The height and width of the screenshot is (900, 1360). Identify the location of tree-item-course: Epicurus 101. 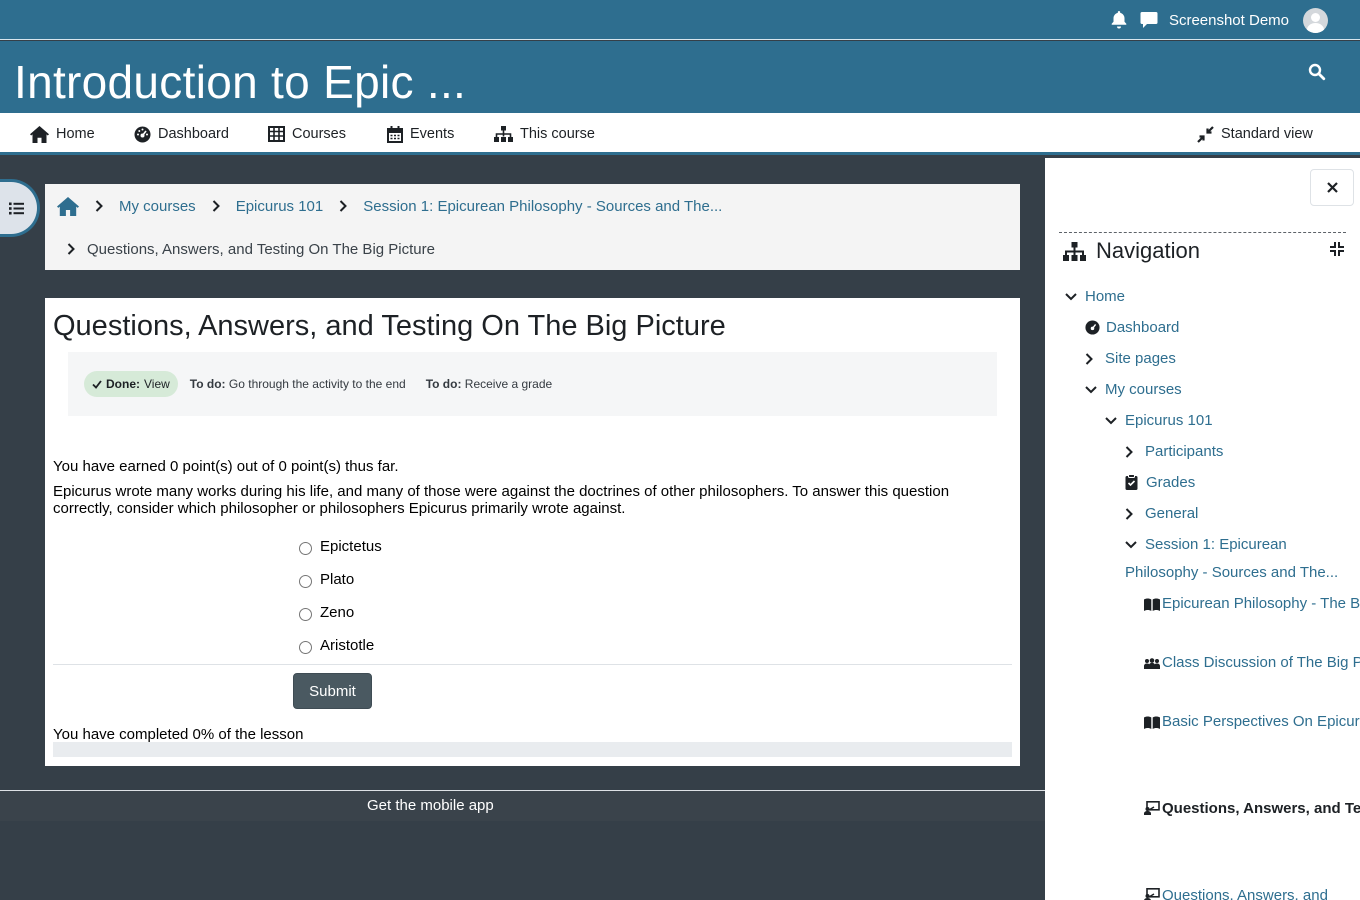
(1159, 421).